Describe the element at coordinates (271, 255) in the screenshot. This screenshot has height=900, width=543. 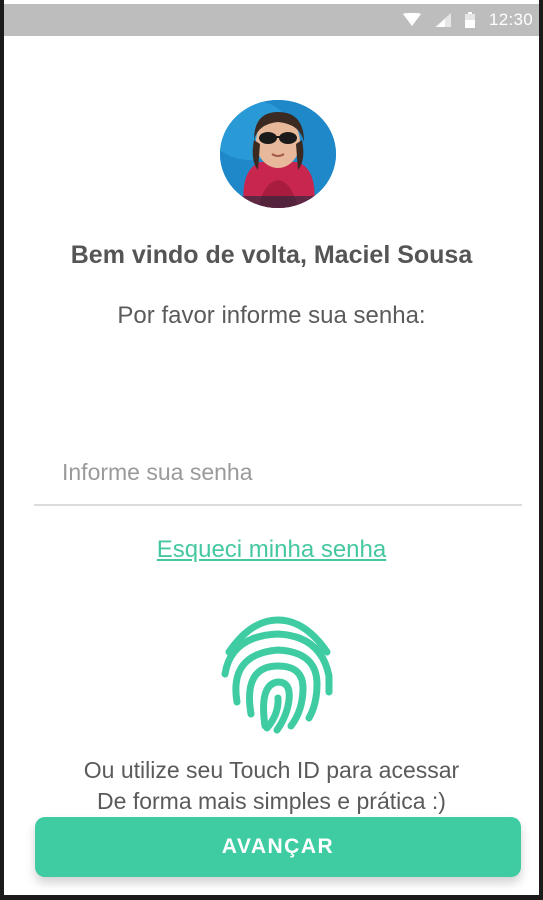
I see `welcome-title: Bem vindo de volta, Maciel Sousa` at that location.